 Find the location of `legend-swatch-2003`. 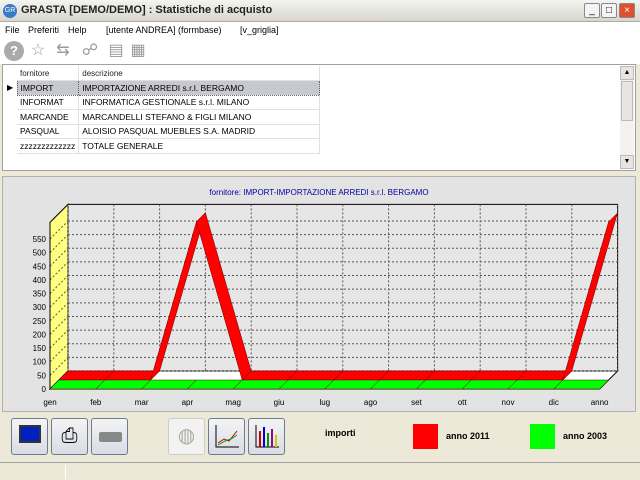

legend-swatch-2003 is located at coordinates (542, 436).